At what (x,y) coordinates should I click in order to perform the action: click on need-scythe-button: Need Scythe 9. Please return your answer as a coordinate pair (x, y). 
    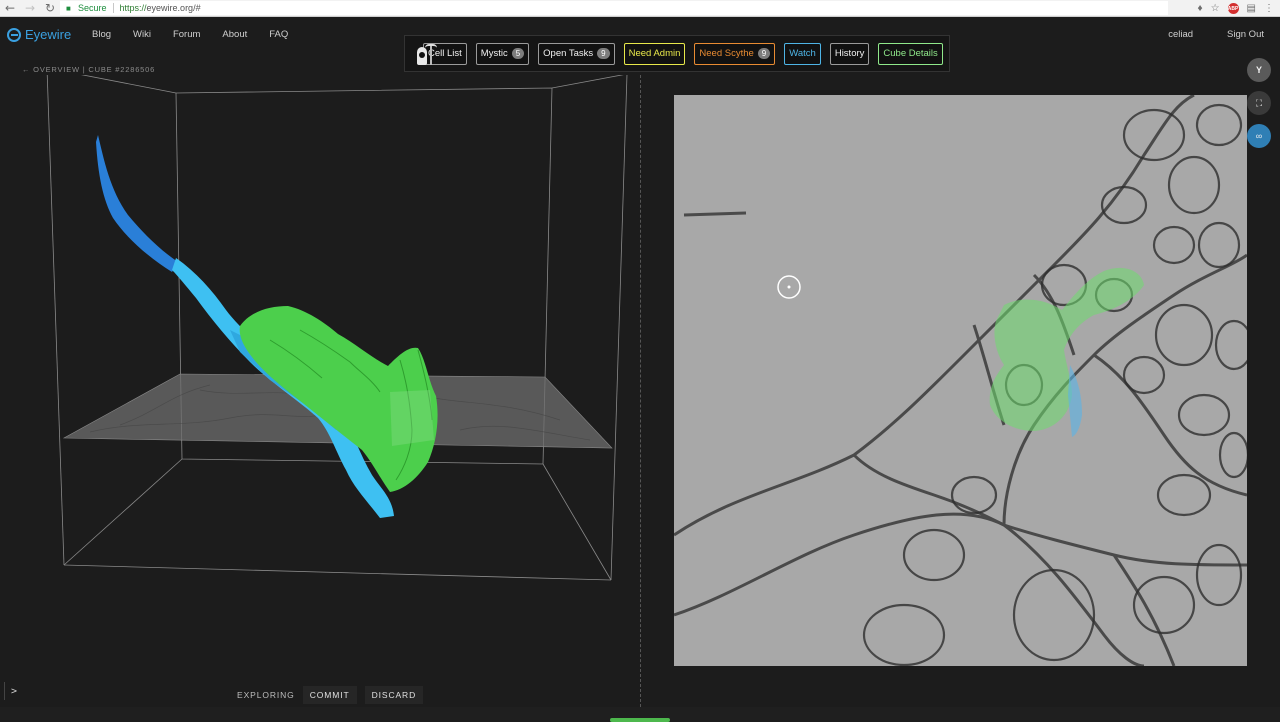
    Looking at the image, I should click on (735, 53).